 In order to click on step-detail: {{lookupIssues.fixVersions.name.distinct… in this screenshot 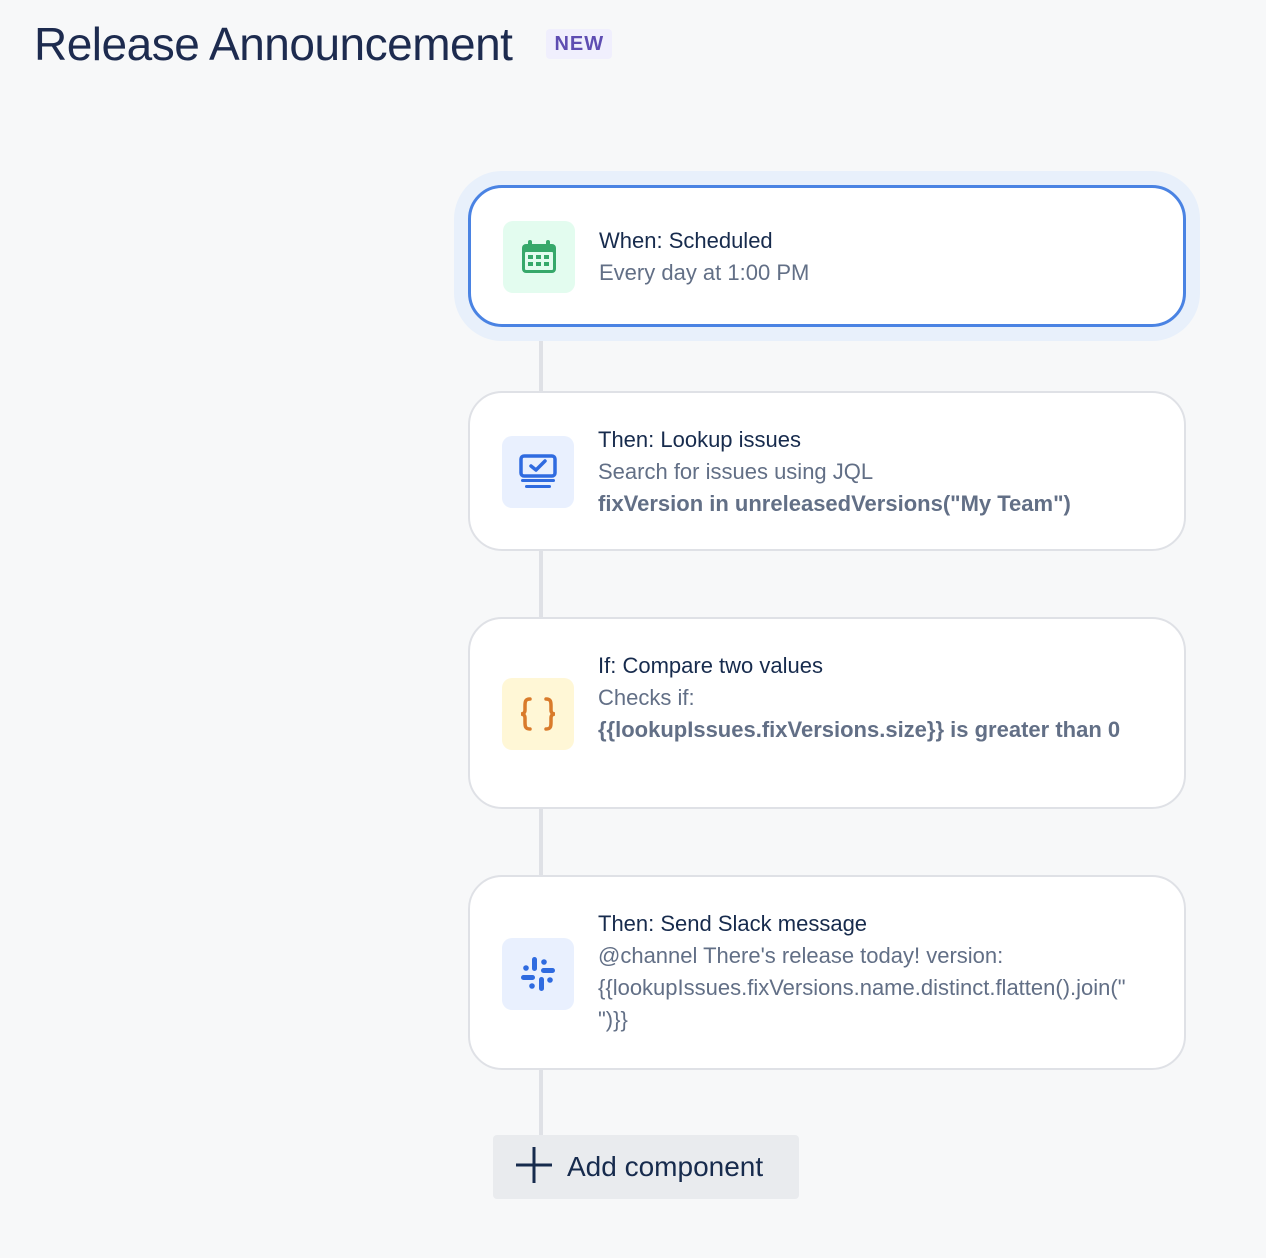, I will do `click(862, 1003)`.